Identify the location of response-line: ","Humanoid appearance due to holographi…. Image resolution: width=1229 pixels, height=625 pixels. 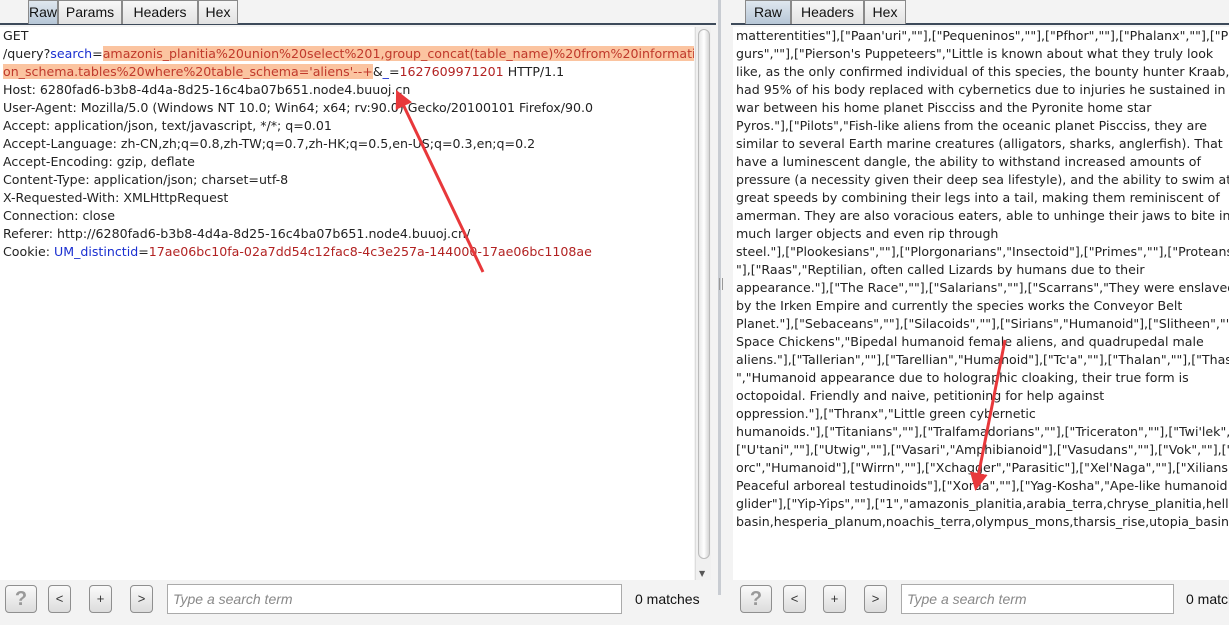
(962, 377).